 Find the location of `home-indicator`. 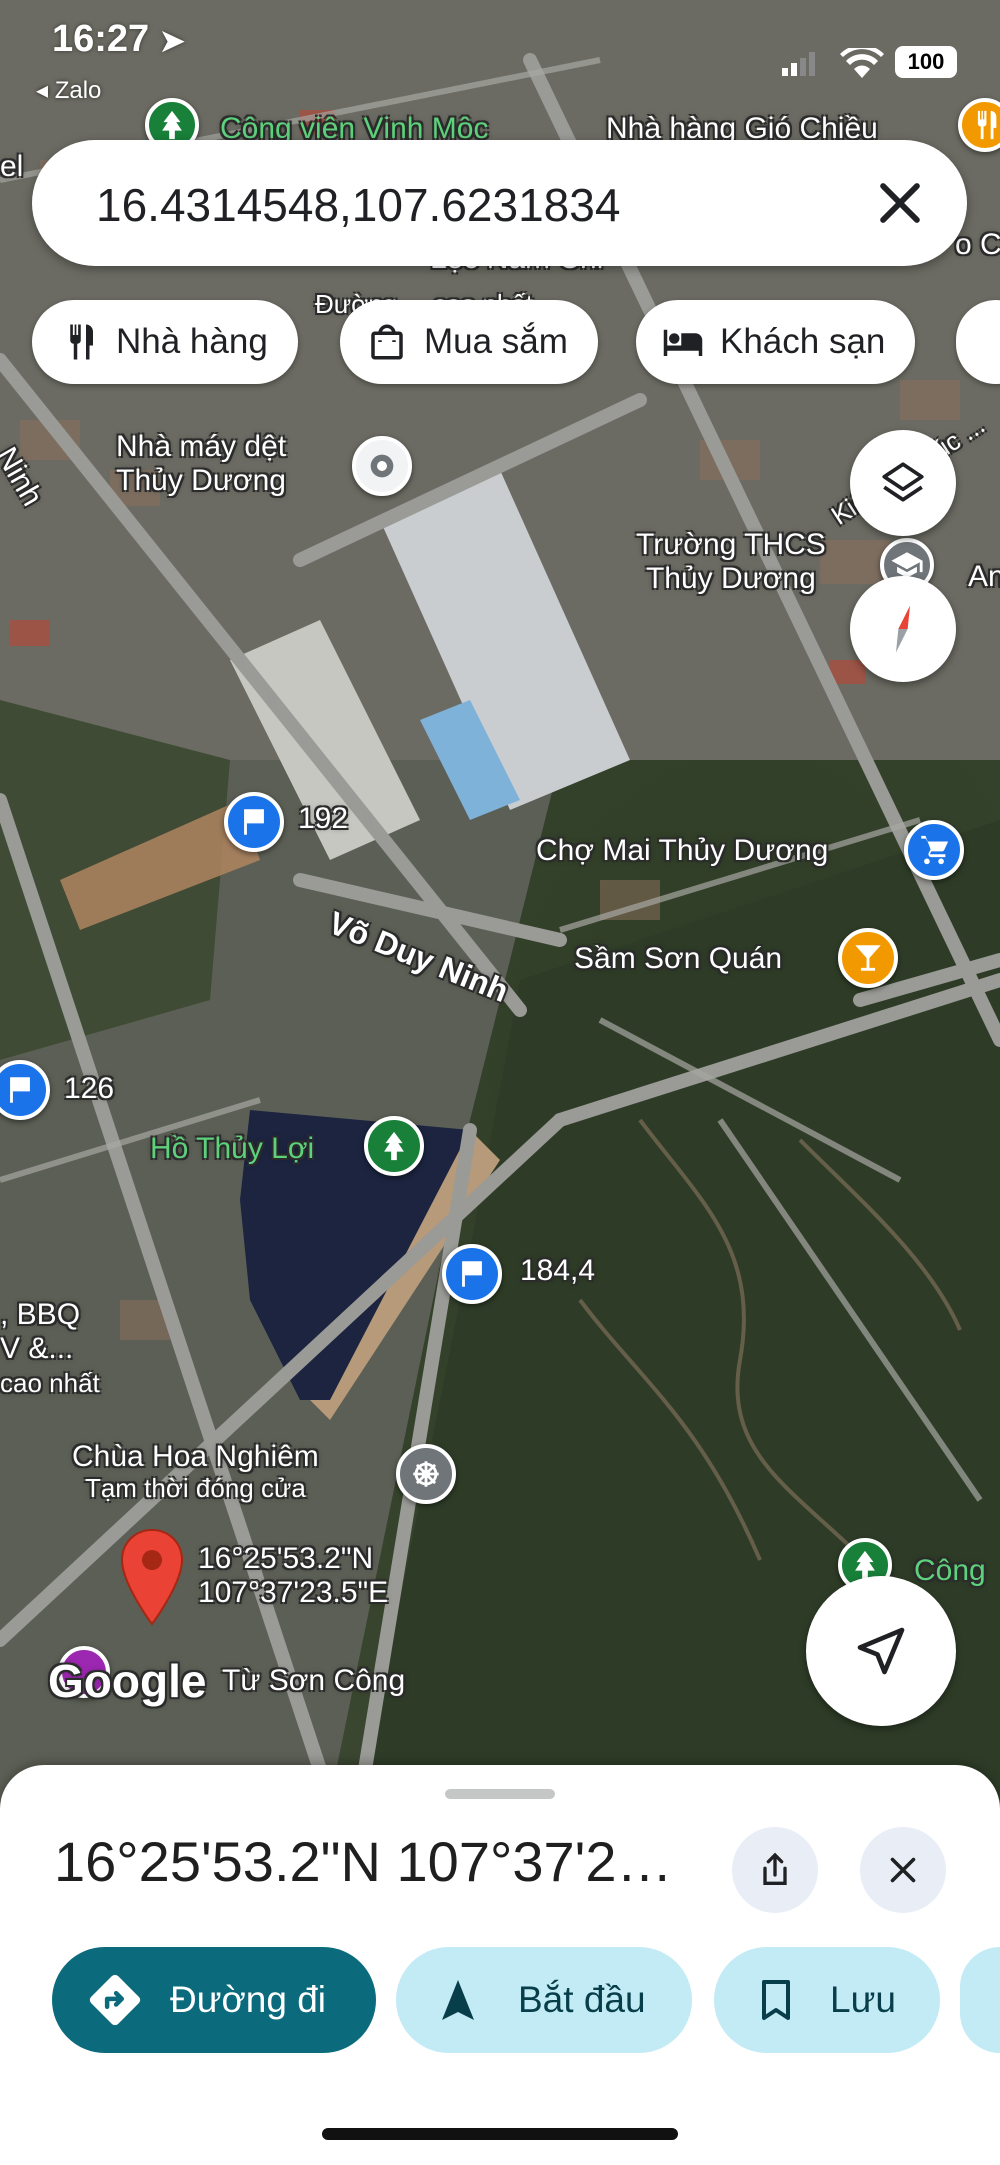

home-indicator is located at coordinates (500, 2134).